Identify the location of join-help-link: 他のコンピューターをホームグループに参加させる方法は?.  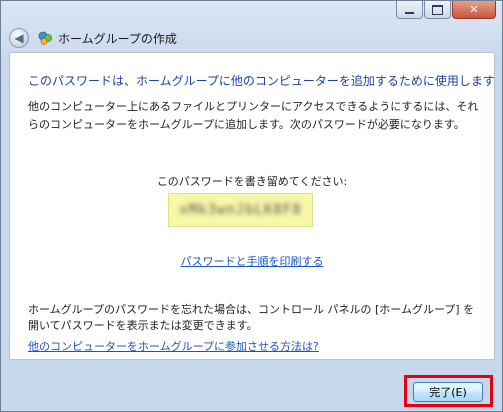
(173, 346).